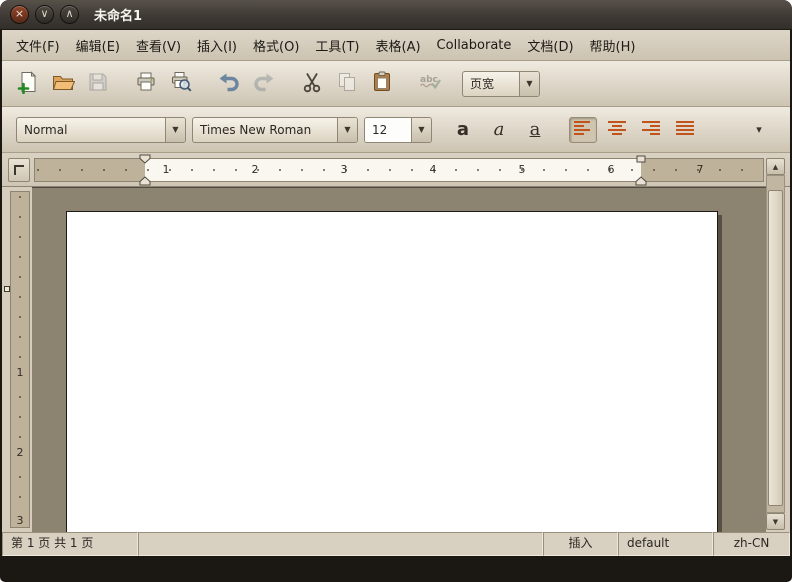  Describe the element at coordinates (44, 14) in the screenshot. I see `minimize-button: ∨` at that location.